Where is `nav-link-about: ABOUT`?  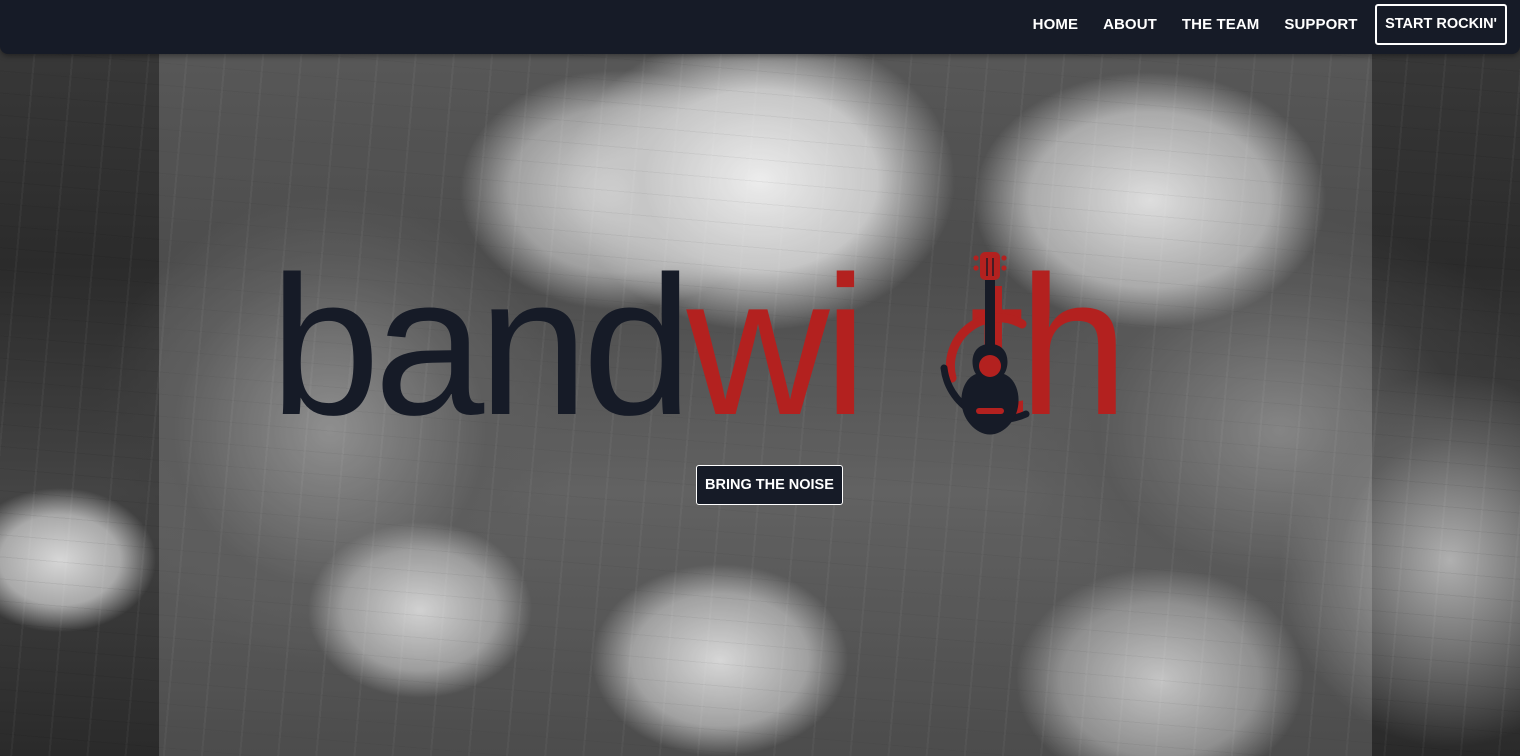
nav-link-about: ABOUT is located at coordinates (1130, 24).